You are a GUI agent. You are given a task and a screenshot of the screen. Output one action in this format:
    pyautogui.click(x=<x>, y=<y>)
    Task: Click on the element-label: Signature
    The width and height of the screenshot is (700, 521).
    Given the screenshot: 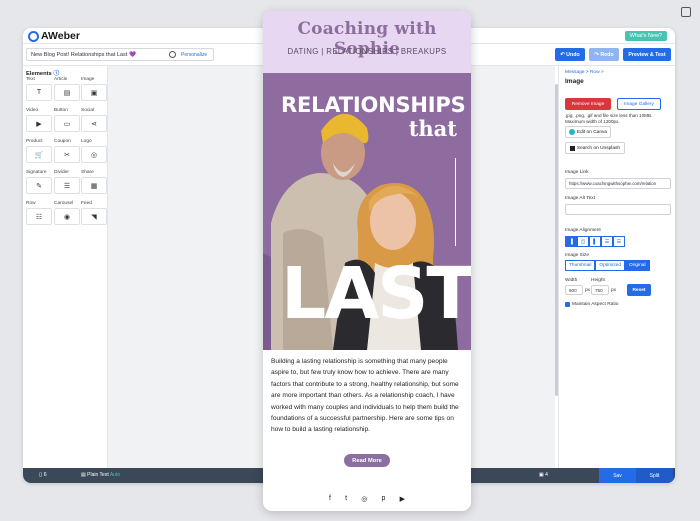 What is the action you would take?
    pyautogui.click(x=36, y=172)
    